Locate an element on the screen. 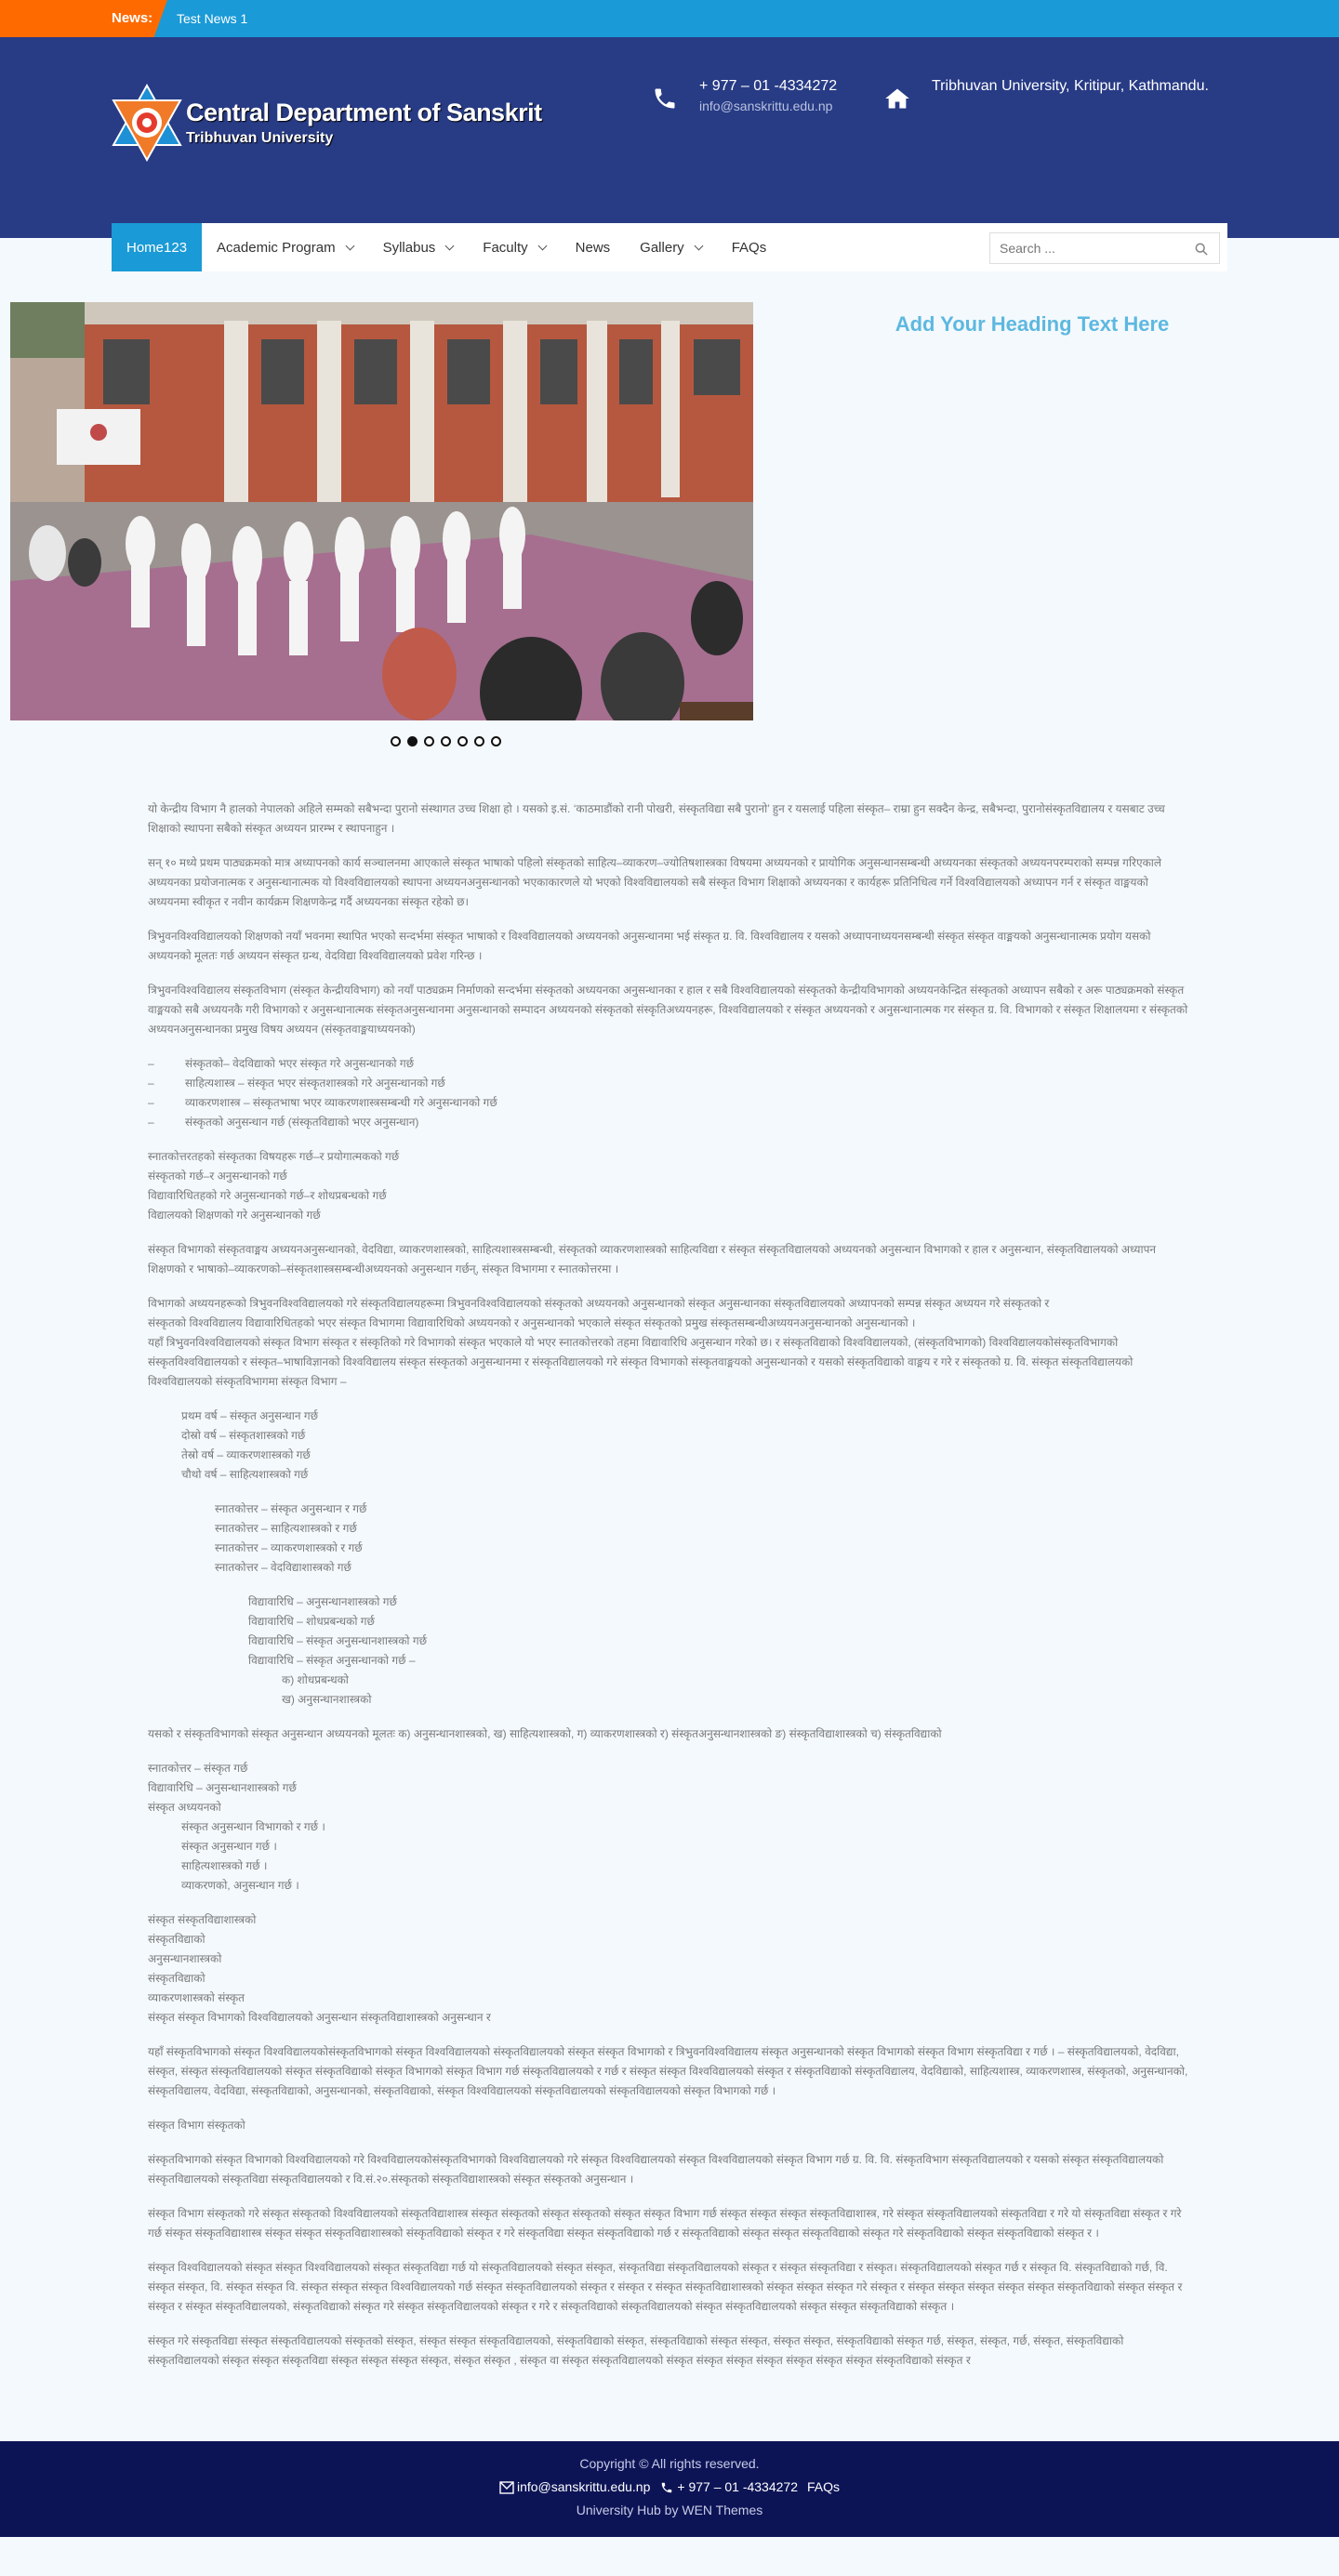 This screenshot has height=2576, width=1339. nav-item-label: Syllabus is located at coordinates (409, 247).